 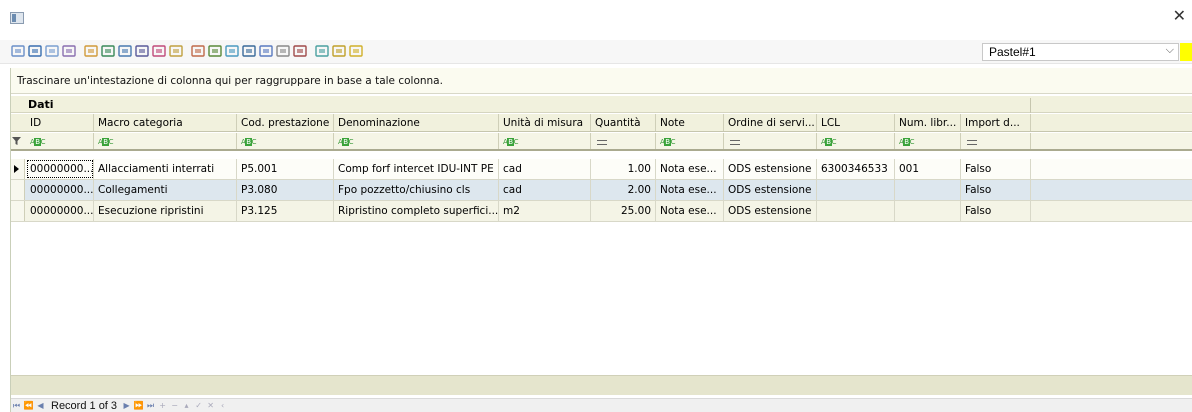 I want to click on align-icon, so click(x=91, y=51).